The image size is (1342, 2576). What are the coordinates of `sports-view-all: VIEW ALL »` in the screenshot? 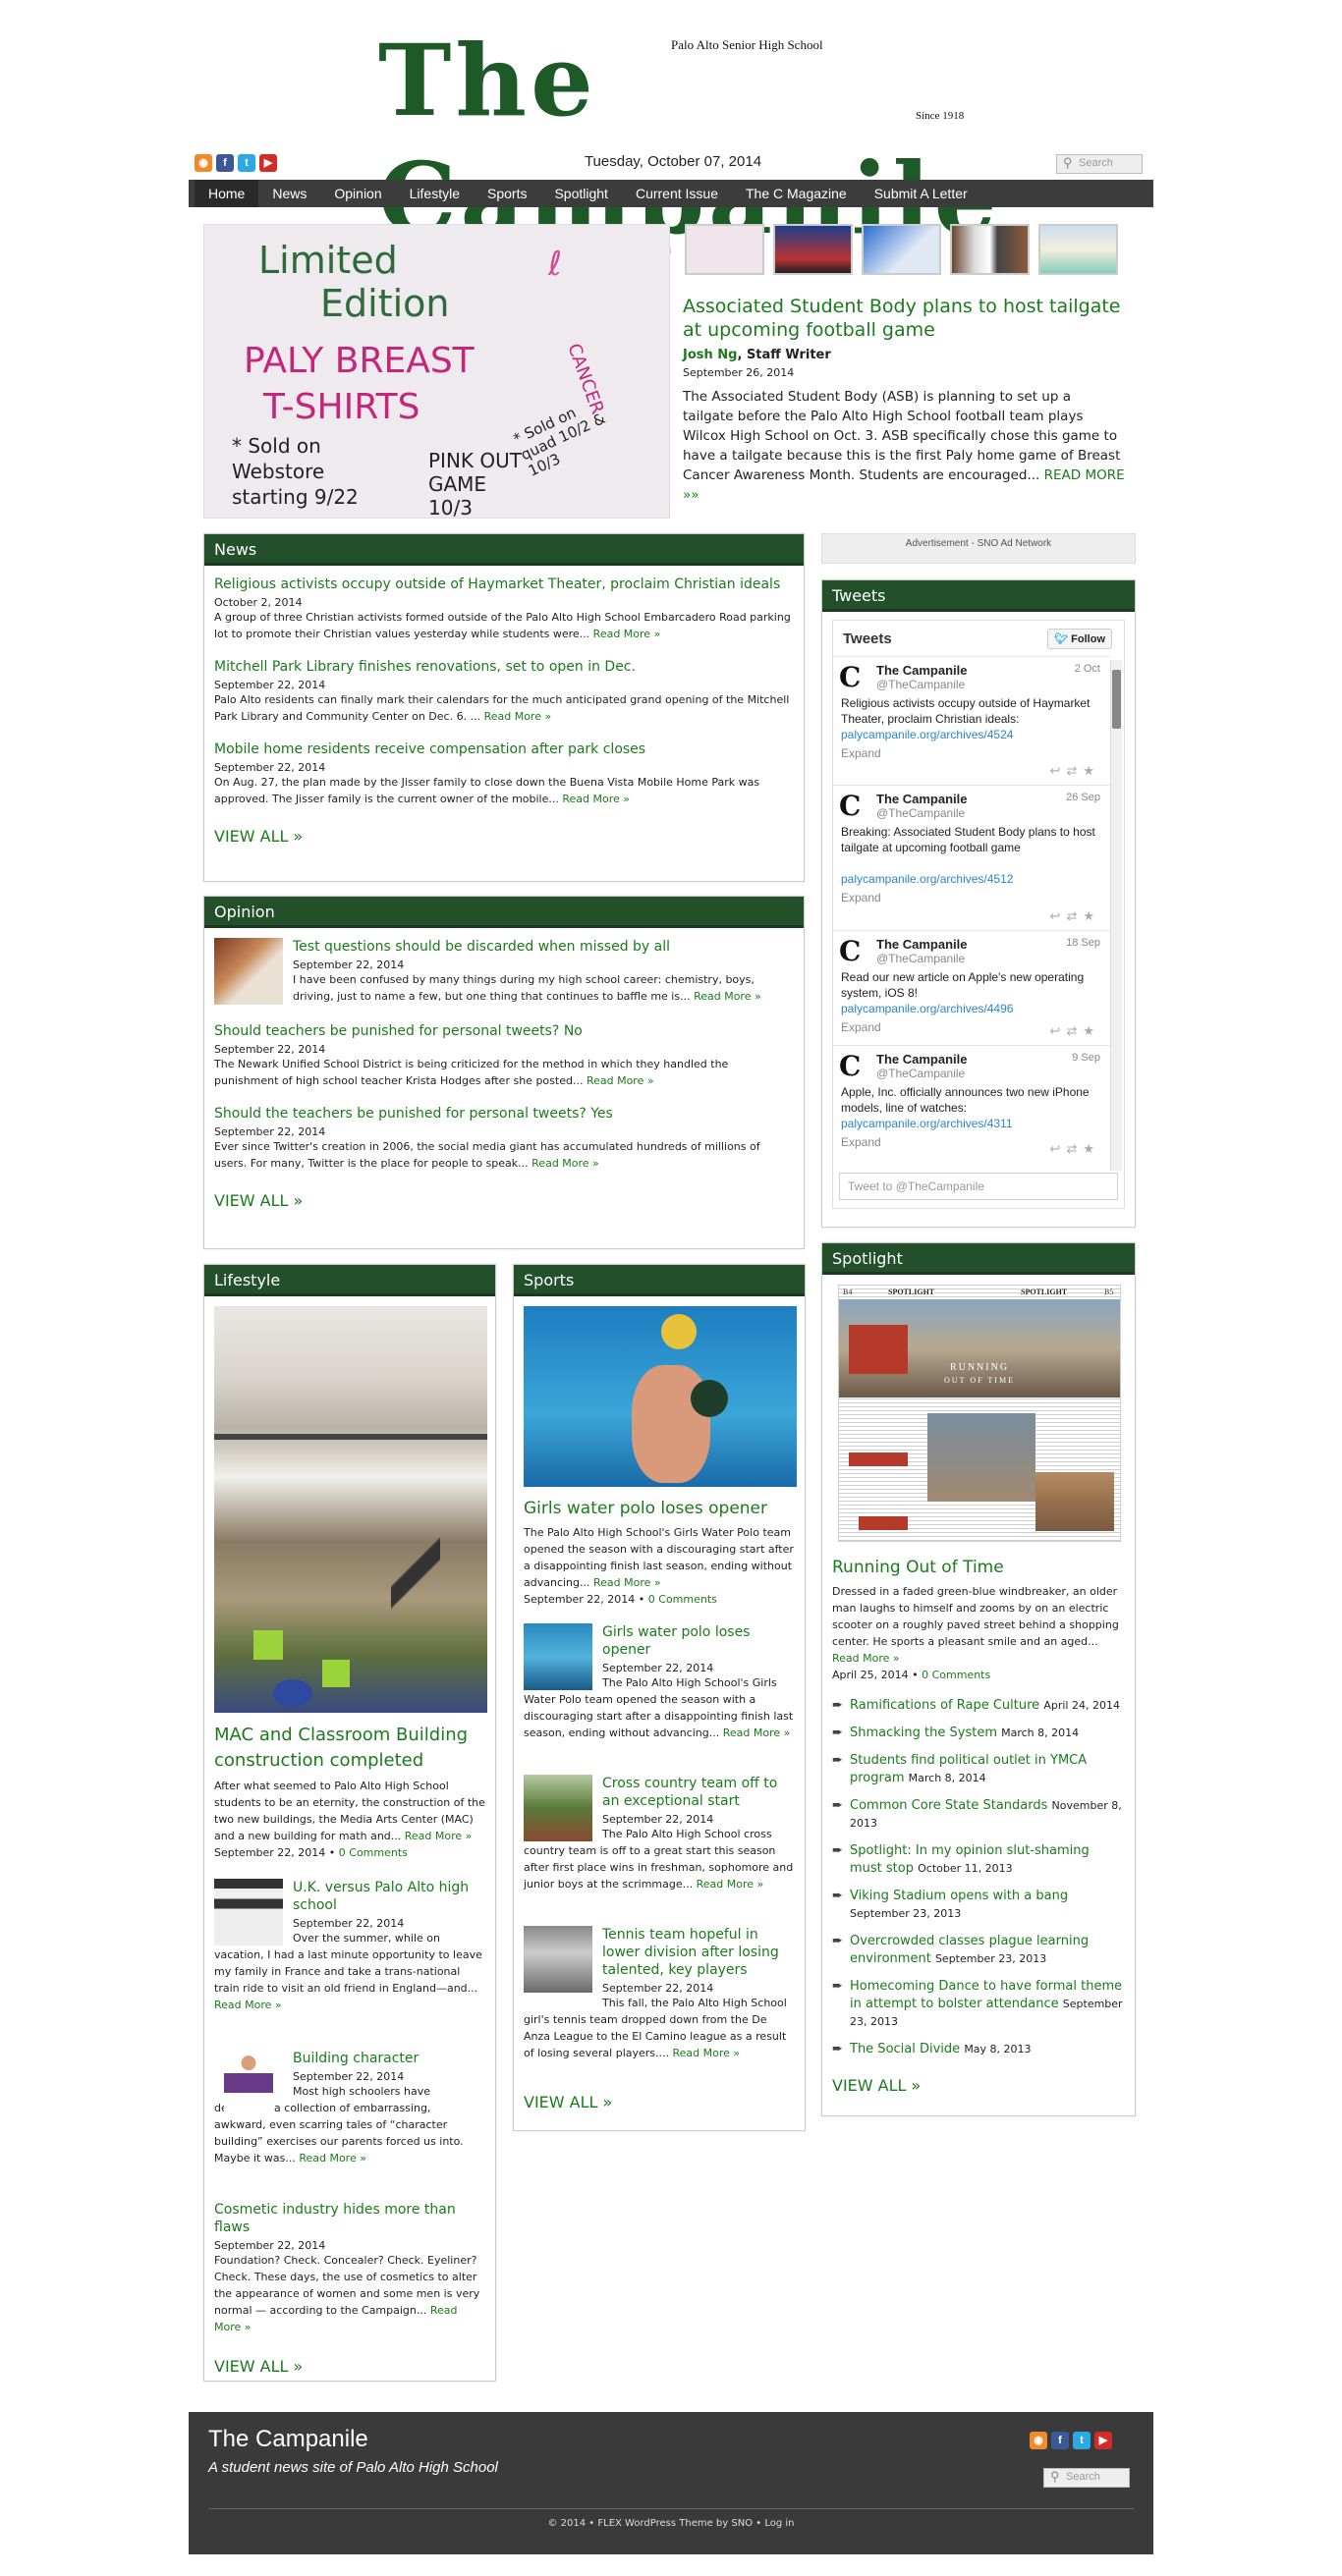 It's located at (660, 2102).